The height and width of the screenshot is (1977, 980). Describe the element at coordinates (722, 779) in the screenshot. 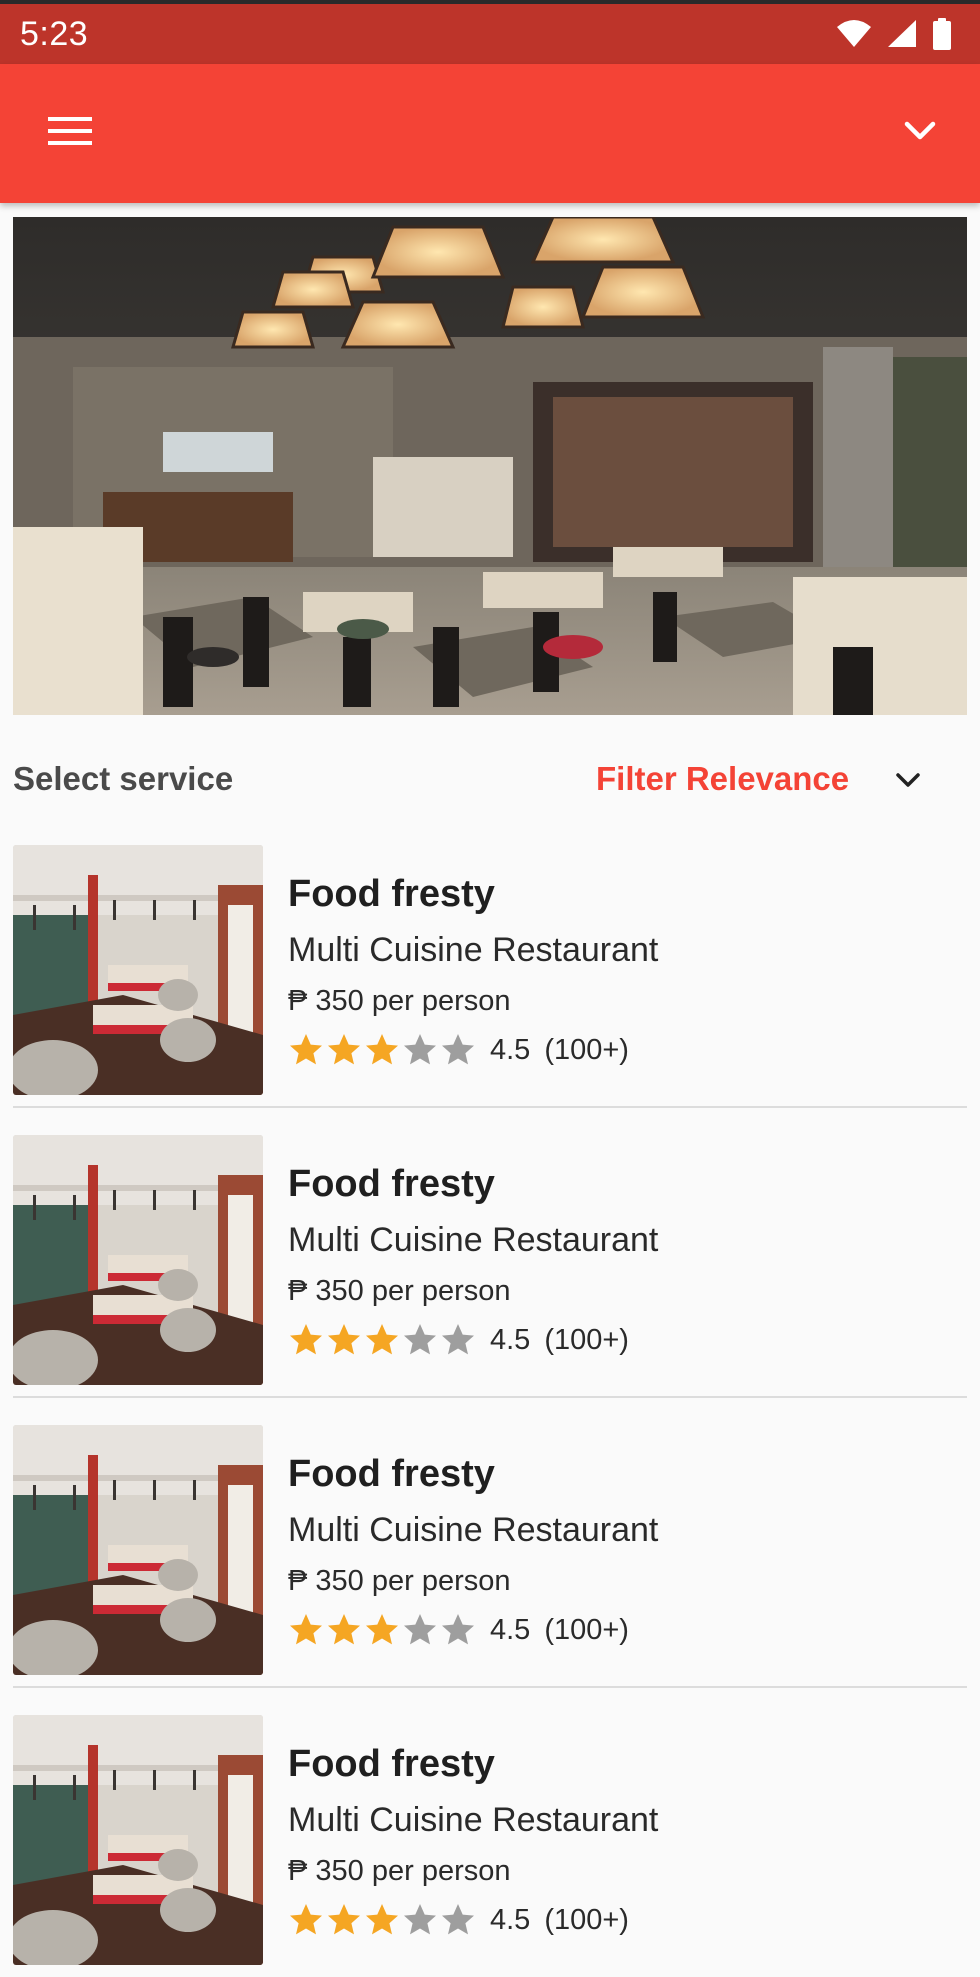

I see `filter-relevance-button: Filter Relevance` at that location.